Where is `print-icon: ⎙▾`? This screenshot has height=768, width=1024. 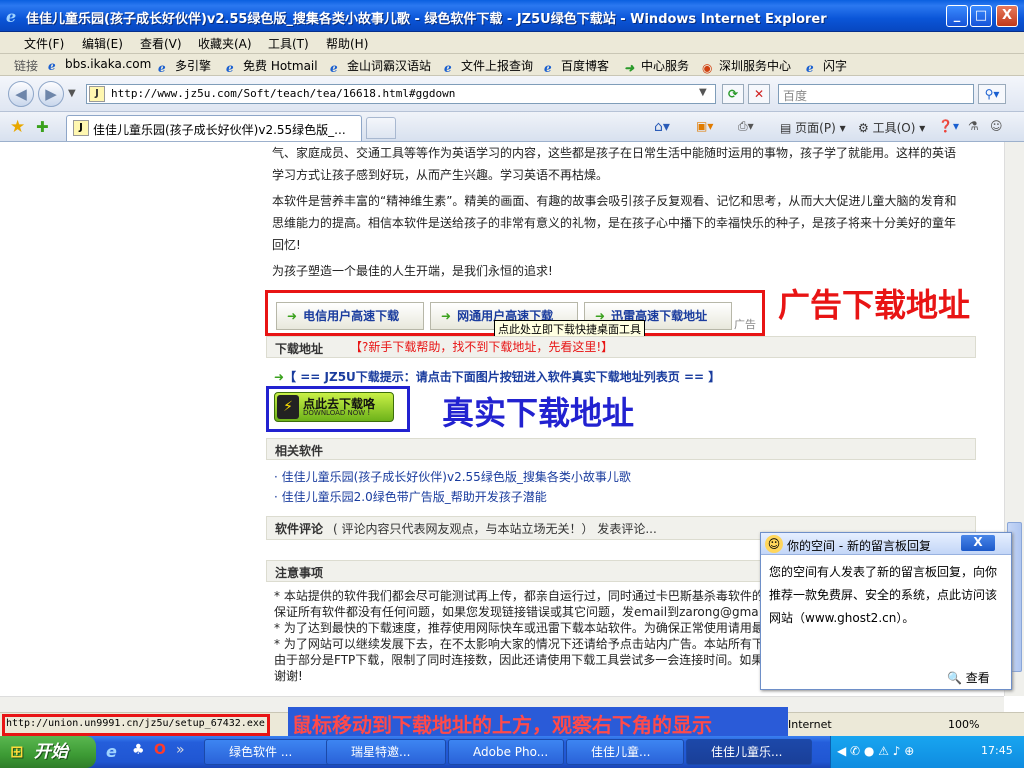 print-icon: ⎙▾ is located at coordinates (746, 126).